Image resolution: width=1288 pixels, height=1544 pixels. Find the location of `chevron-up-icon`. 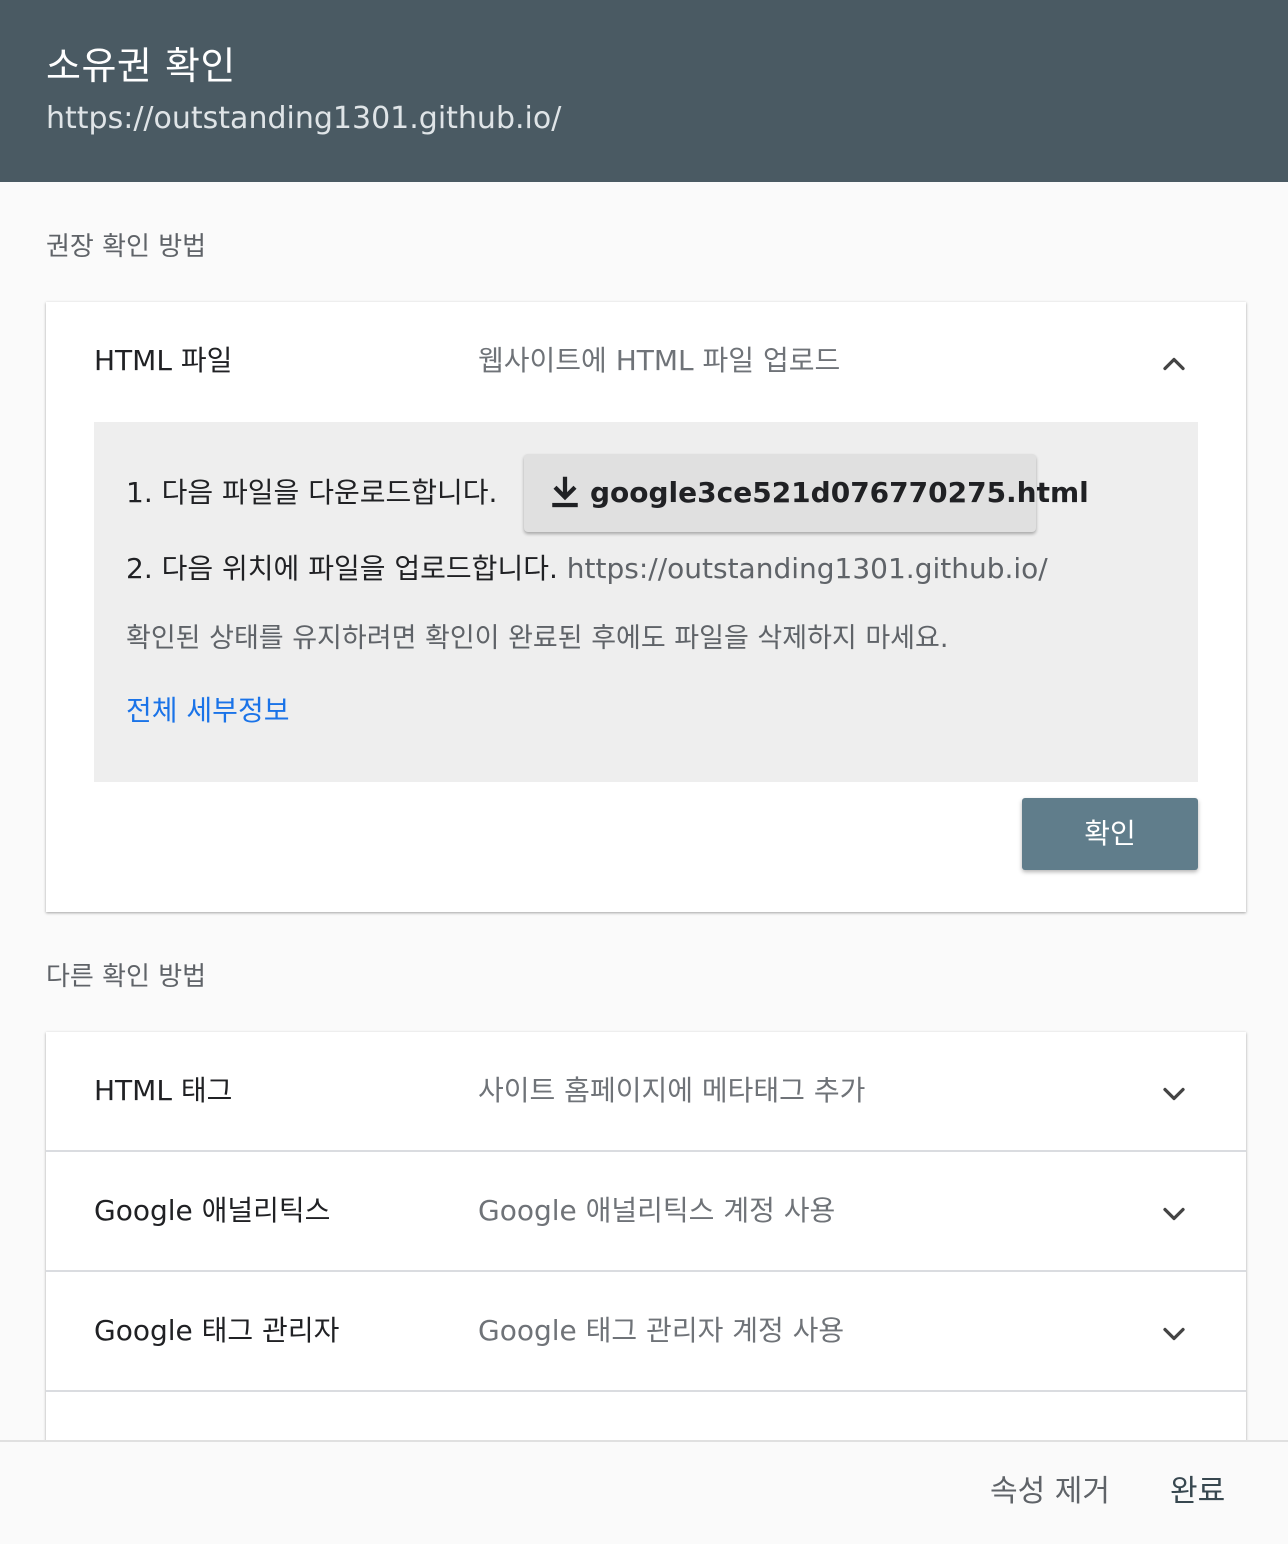

chevron-up-icon is located at coordinates (1174, 364).